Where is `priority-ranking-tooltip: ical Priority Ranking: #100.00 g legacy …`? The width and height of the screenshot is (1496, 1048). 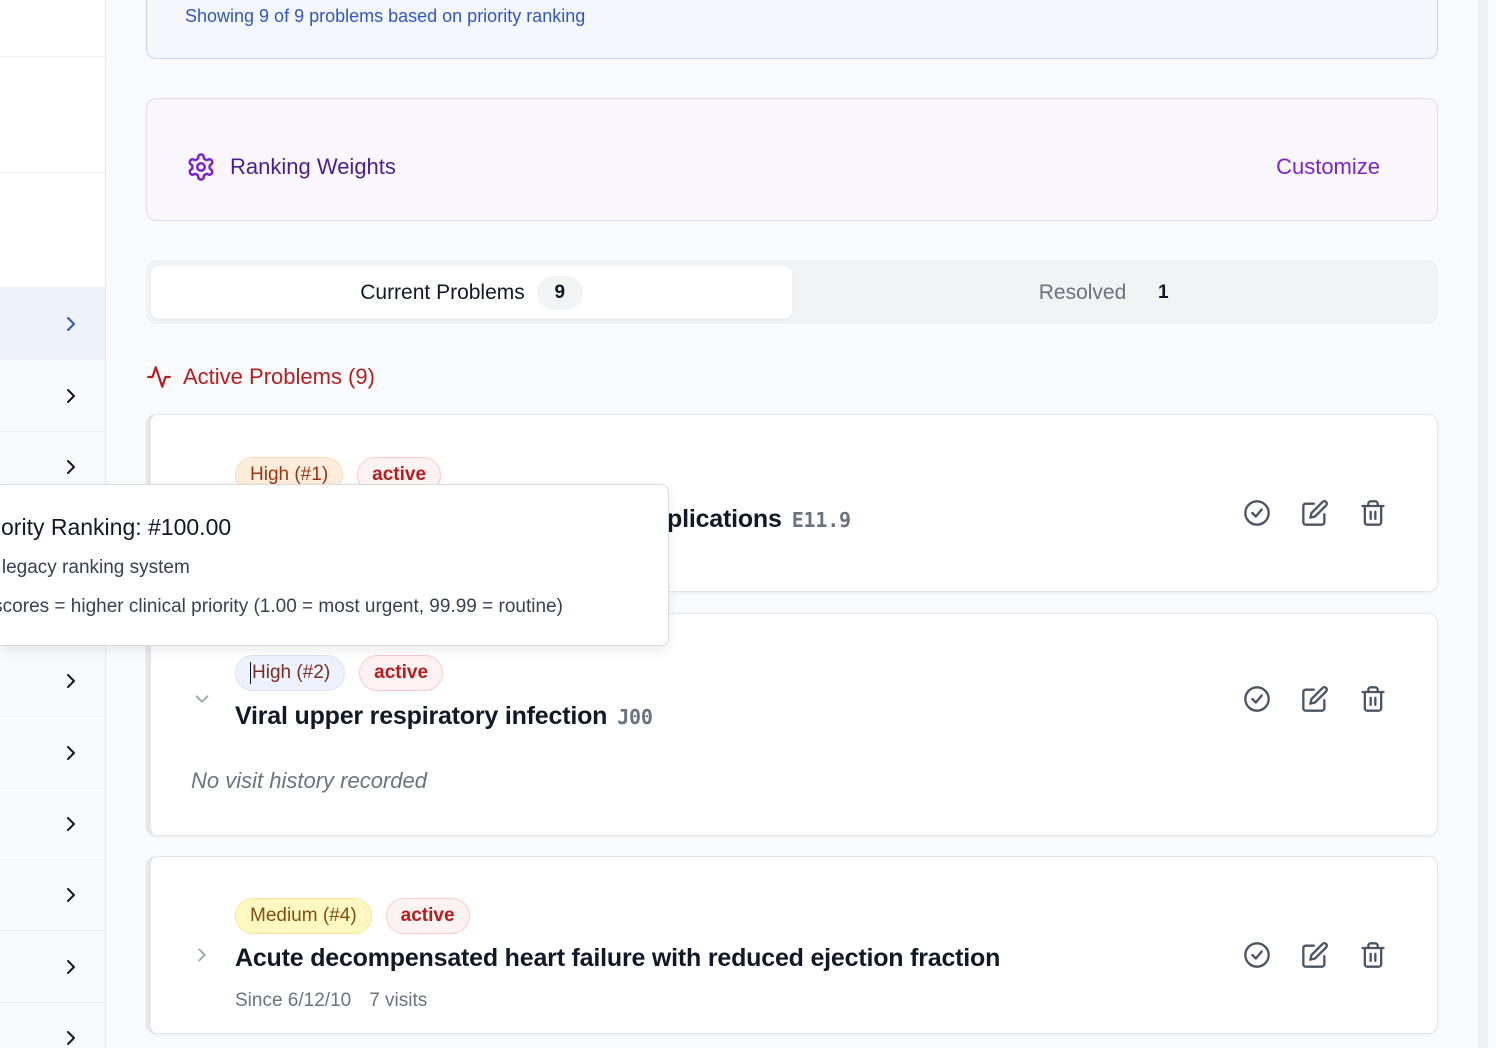 priority-ranking-tooltip: ical Priority Ranking: #100.00 g legacy … is located at coordinates (334, 565).